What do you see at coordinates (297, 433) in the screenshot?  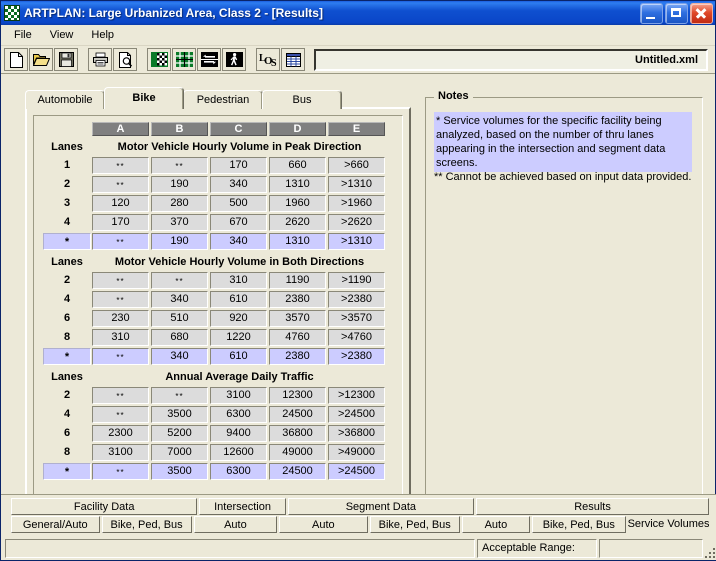 I see `value-cell-d: 36800` at bounding box center [297, 433].